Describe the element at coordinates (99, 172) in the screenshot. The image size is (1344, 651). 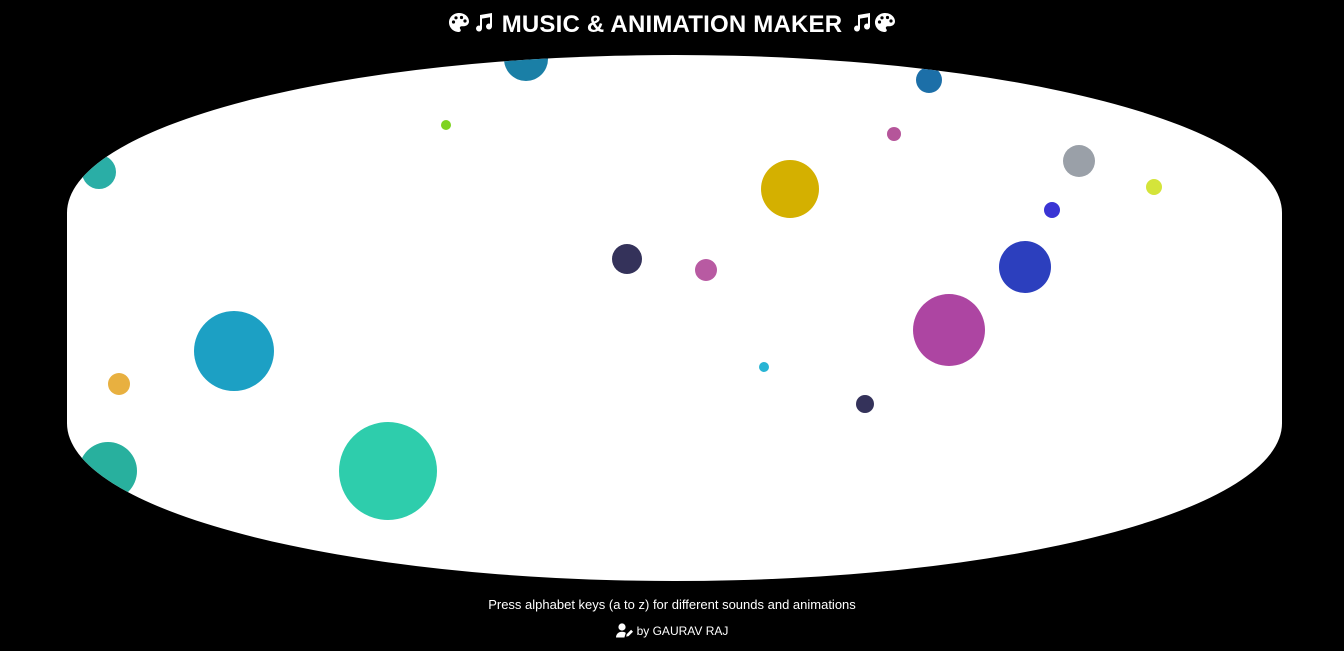
I see `circle-teal-left` at that location.